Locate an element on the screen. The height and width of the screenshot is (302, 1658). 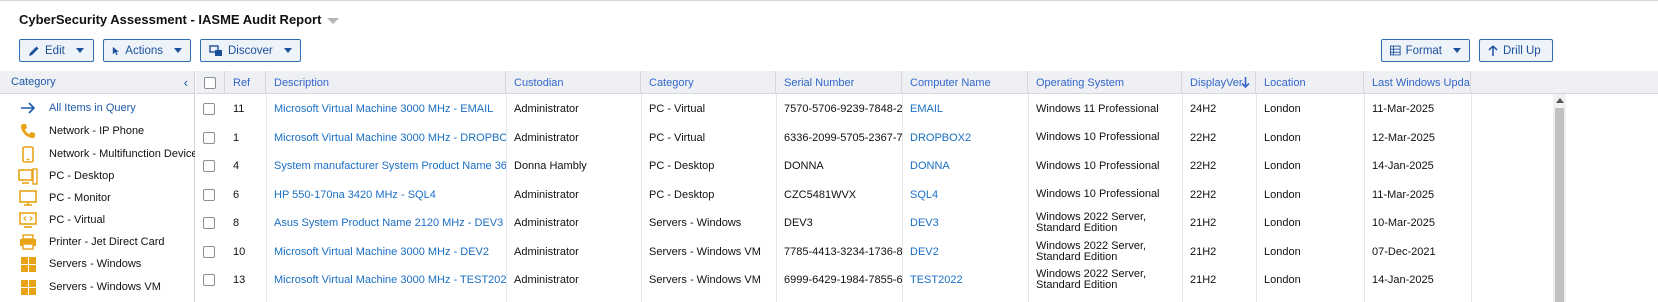
discover-button: Discover is located at coordinates (250, 50).